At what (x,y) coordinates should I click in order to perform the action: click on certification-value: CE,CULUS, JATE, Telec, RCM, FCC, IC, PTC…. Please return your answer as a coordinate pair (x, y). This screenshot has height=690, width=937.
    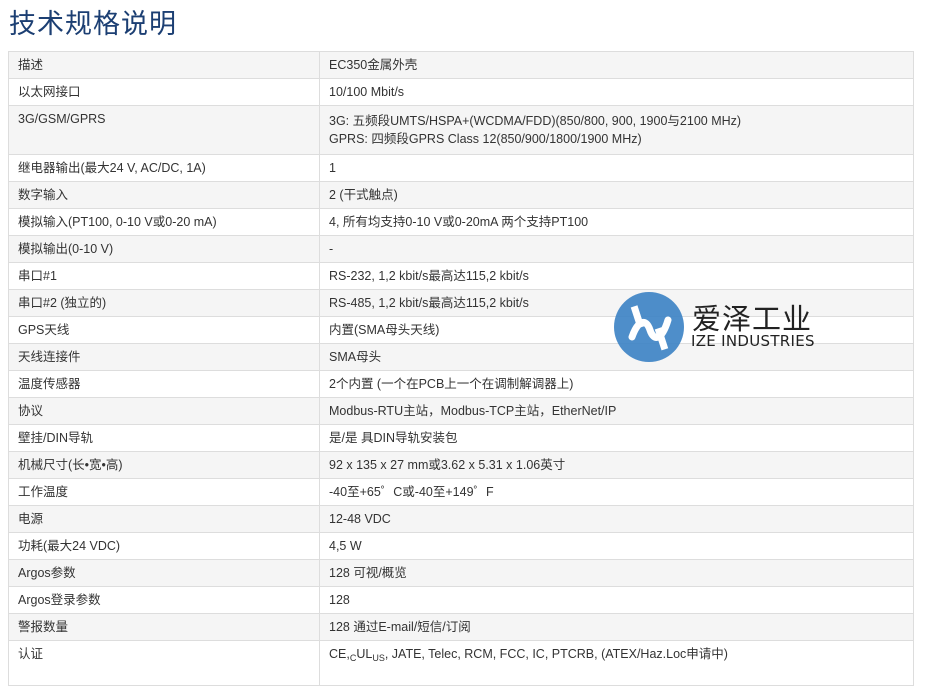
    Looking at the image, I should click on (528, 655).